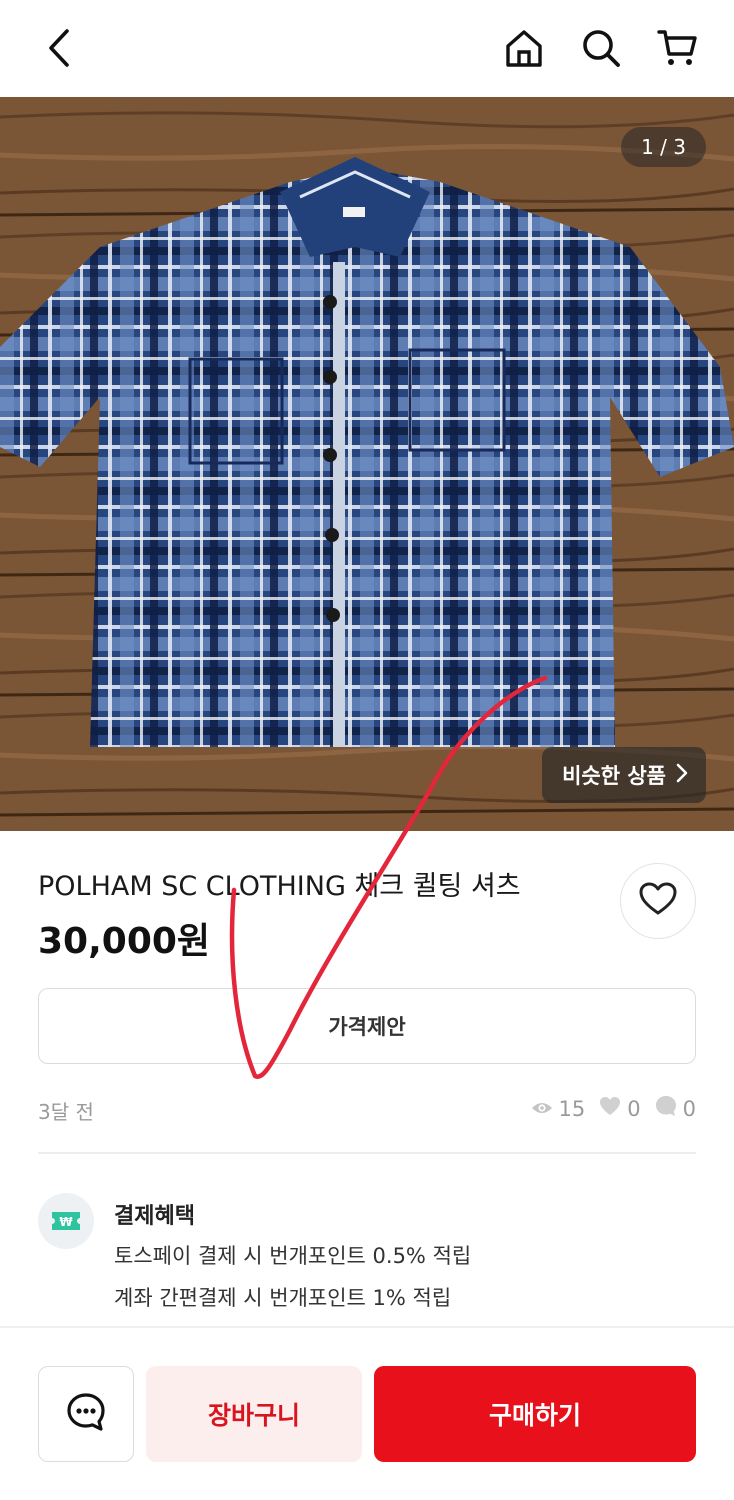  Describe the element at coordinates (614, 776) in the screenshot. I see `similar-products-label: 비슷한 상품` at that location.